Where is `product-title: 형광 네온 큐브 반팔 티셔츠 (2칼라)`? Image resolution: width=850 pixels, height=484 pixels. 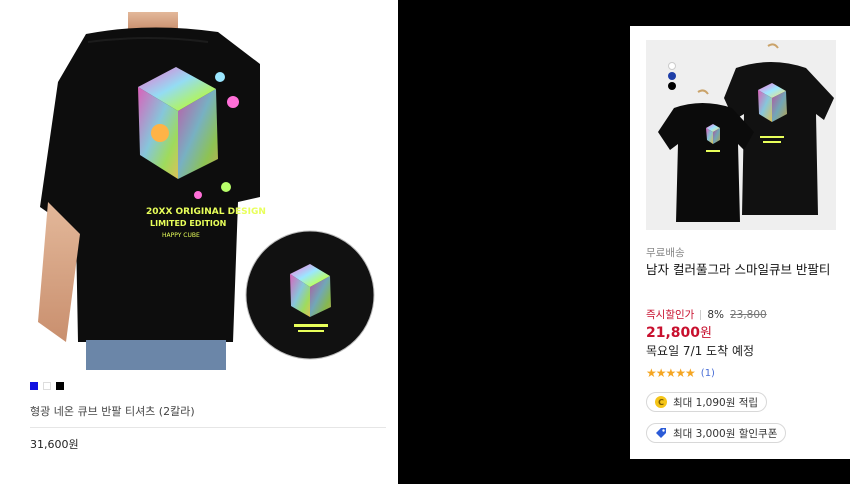 product-title: 형광 네온 큐브 반팔 티셔츠 (2칼라) is located at coordinates (112, 411).